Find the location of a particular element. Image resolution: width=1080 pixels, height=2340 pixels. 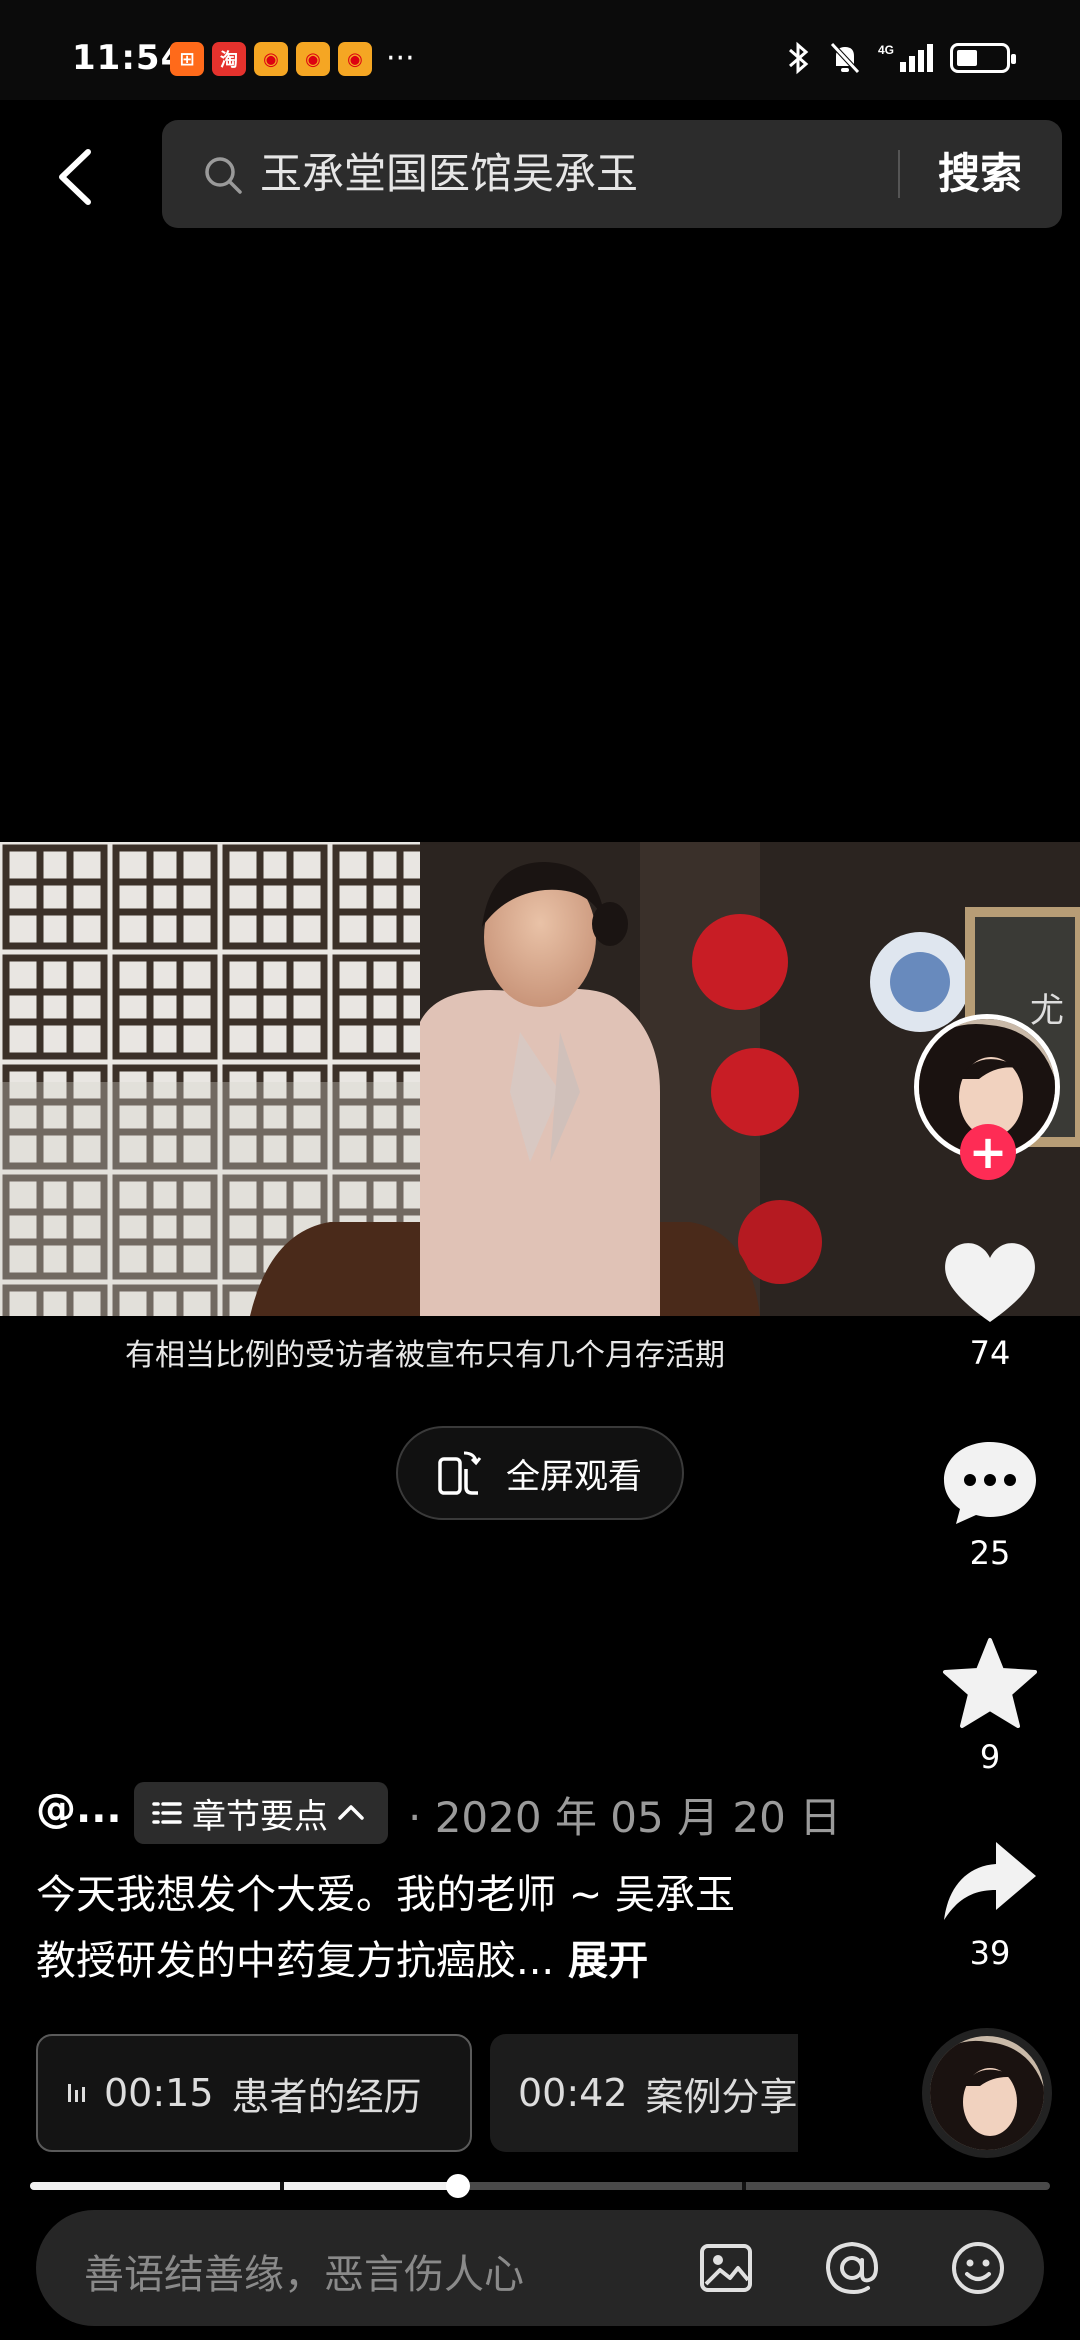

chapter-time: 00:15 is located at coordinates (159, 2093).